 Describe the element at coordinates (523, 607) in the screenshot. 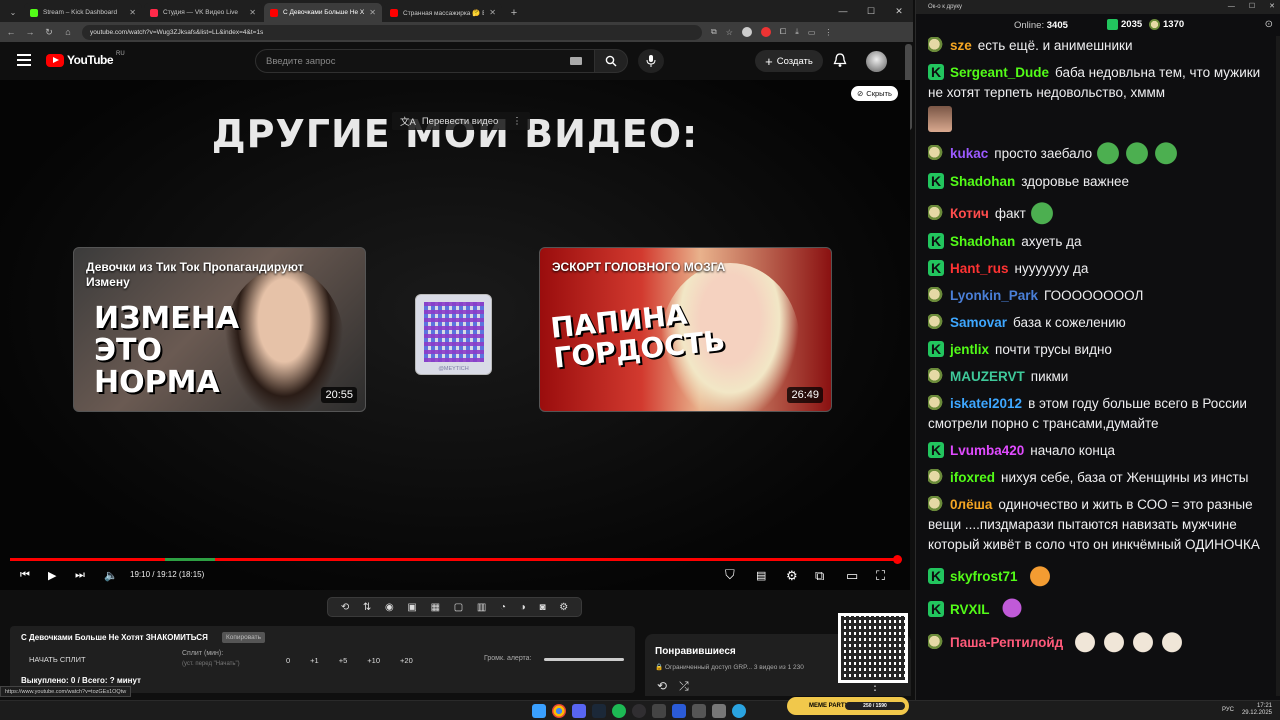

I see `brightness-icon: ◑` at that location.